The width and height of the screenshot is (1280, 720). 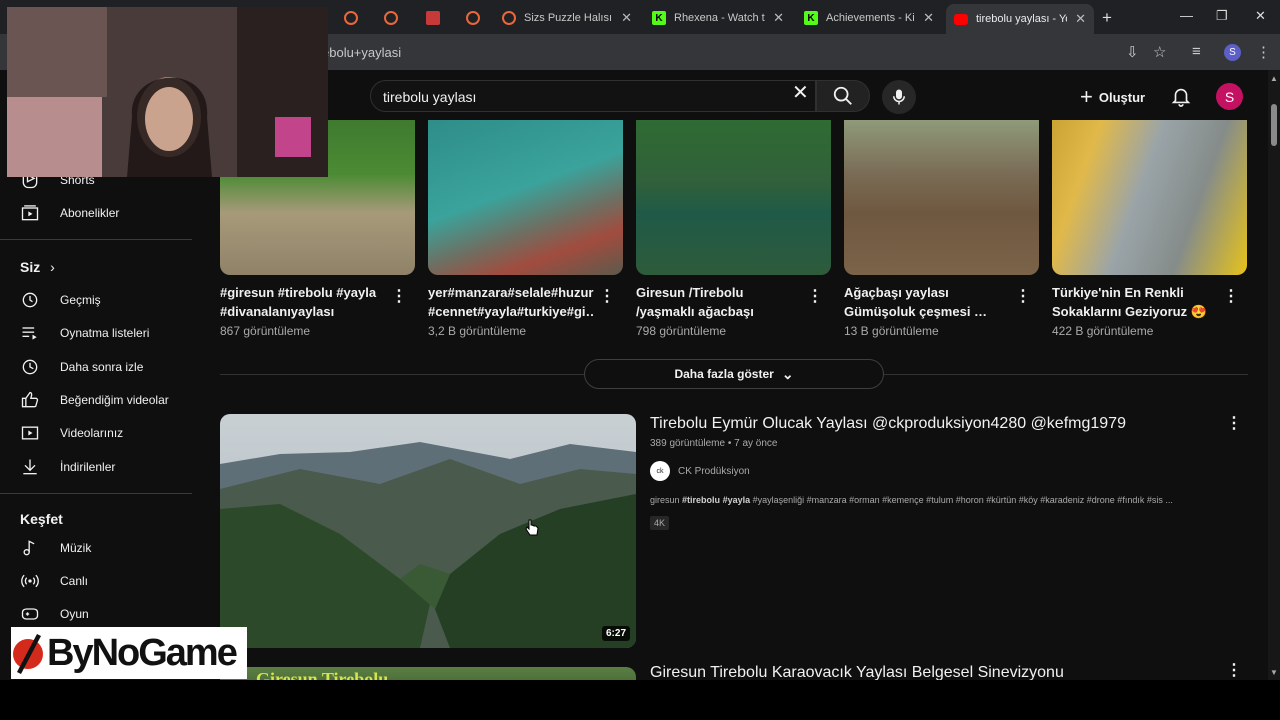 I want to click on new-tab-button: +, so click(x=1107, y=18).